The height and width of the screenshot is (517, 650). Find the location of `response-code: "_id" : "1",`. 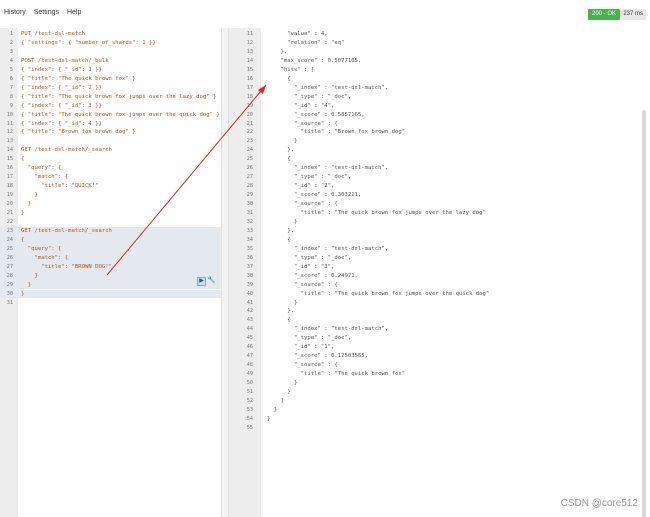

response-code: "_id" : "1", is located at coordinates (301, 347).